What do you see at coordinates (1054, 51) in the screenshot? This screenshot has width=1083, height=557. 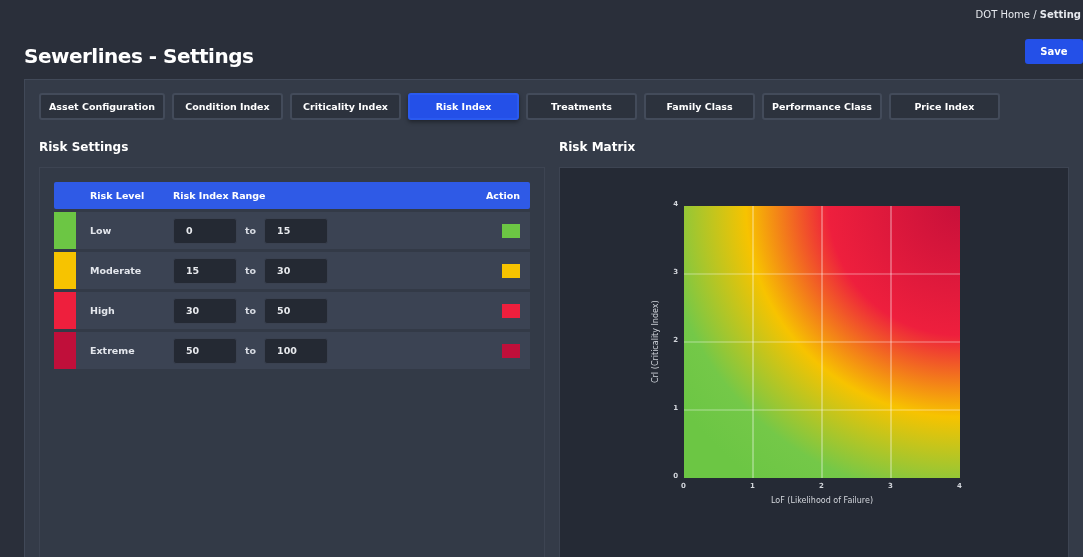 I see `save-button: Save` at bounding box center [1054, 51].